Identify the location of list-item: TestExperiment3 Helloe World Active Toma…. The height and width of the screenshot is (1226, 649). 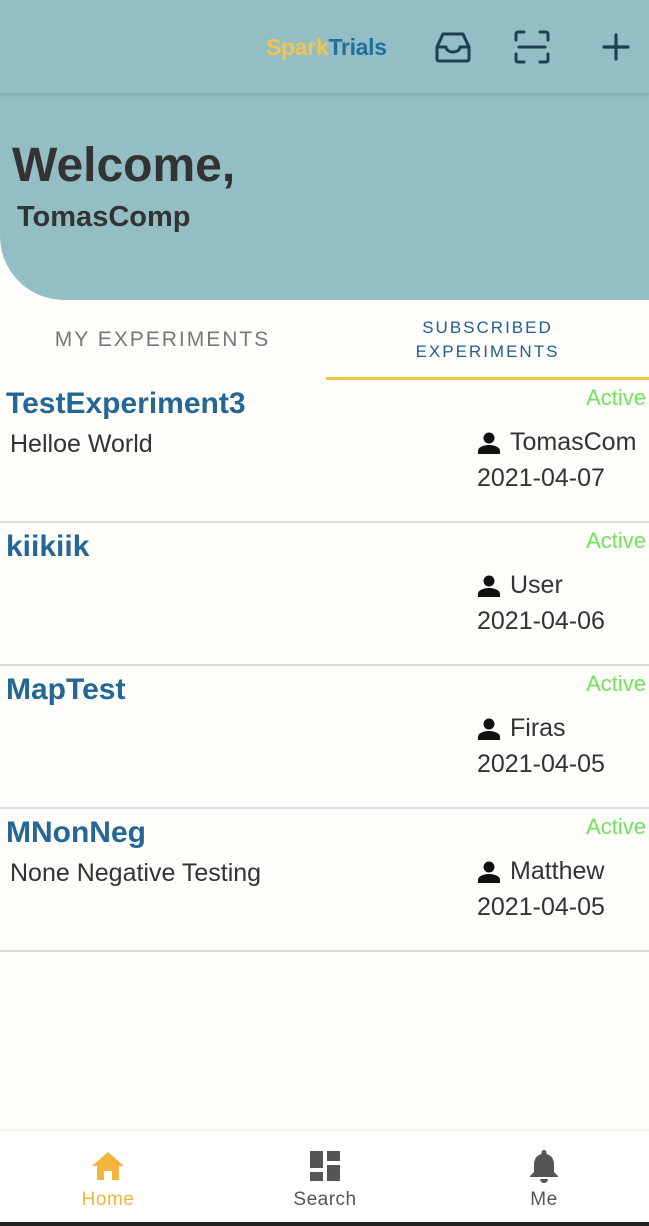
(324, 451).